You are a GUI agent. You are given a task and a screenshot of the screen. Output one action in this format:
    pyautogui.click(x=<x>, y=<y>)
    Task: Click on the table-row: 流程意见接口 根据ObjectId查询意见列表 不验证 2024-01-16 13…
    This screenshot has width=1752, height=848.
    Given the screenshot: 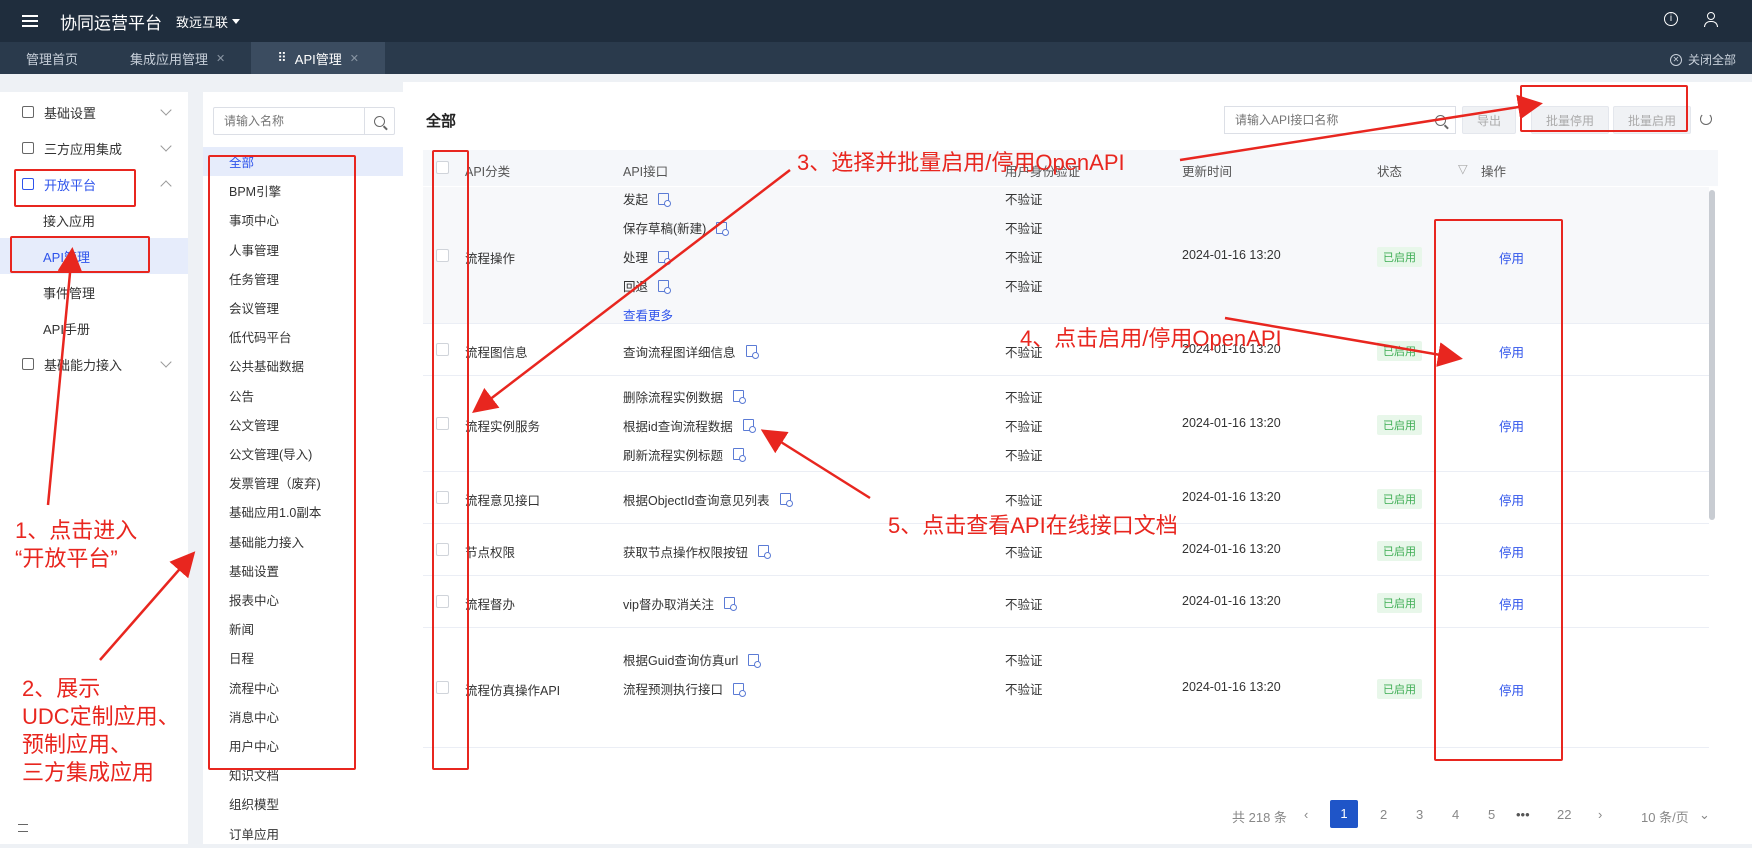 What is the action you would take?
    pyautogui.click(x=1066, y=498)
    